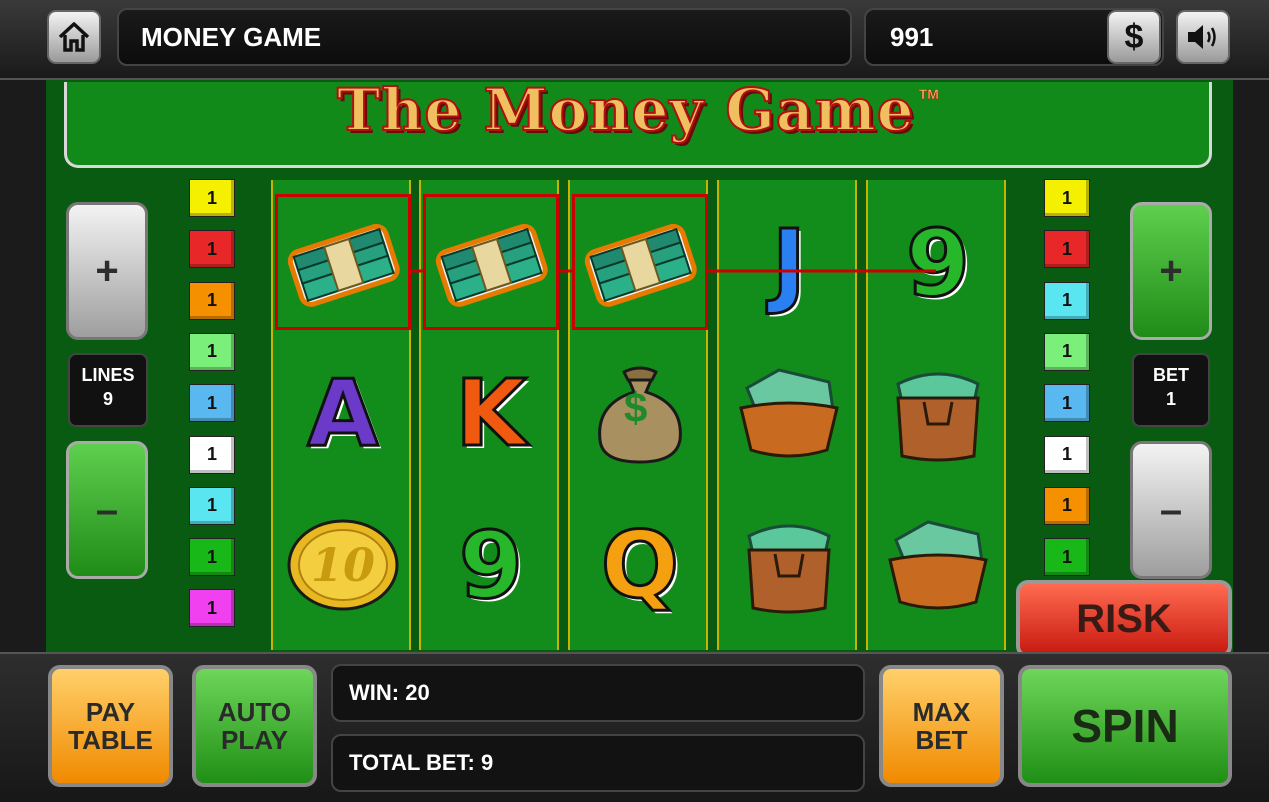 Image resolution: width=1269 pixels, height=802 pixels. What do you see at coordinates (417, 692) in the screenshot?
I see `win-value: 20` at bounding box center [417, 692].